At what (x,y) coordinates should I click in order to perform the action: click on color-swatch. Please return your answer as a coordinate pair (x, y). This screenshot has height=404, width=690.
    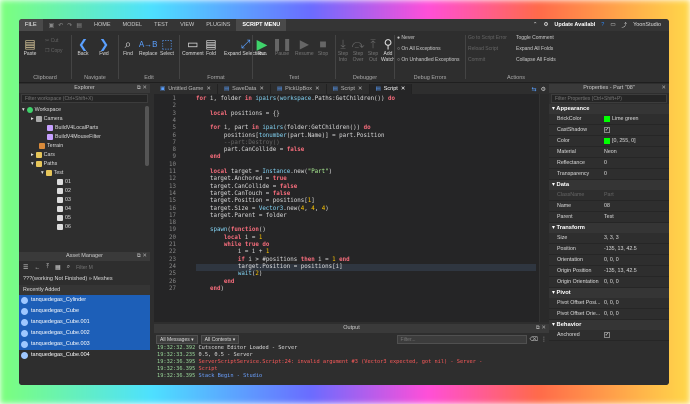
    Looking at the image, I should click on (607, 141).